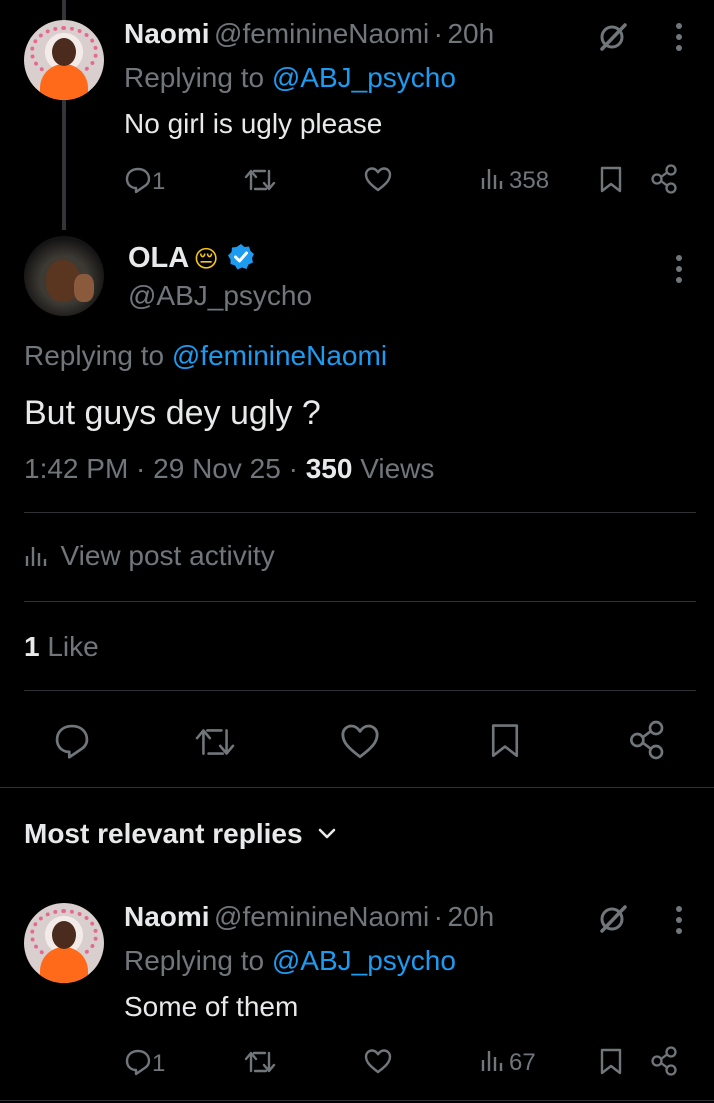 The width and height of the screenshot is (714, 1103). Describe the element at coordinates (163, 833) in the screenshot. I see `reply-sort-label: Most relevant replies` at that location.